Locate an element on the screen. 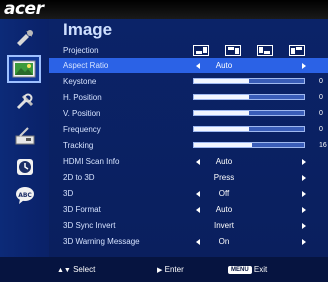 Image resolution: width=328 pixels, height=282 pixels. keystone-slider is located at coordinates (249, 81).